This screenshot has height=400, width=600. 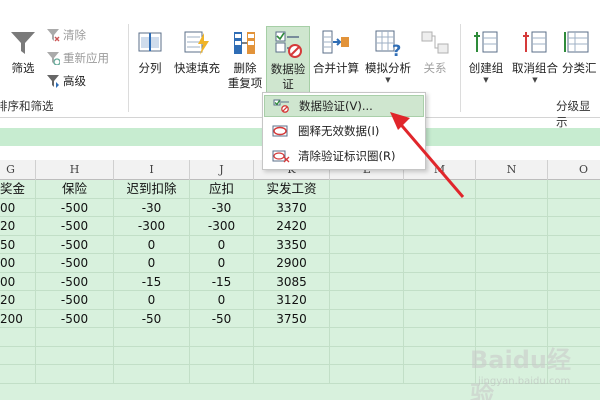 What do you see at coordinates (222, 189) in the screenshot?
I see `cell-header-deductions: 应扣` at bounding box center [222, 189].